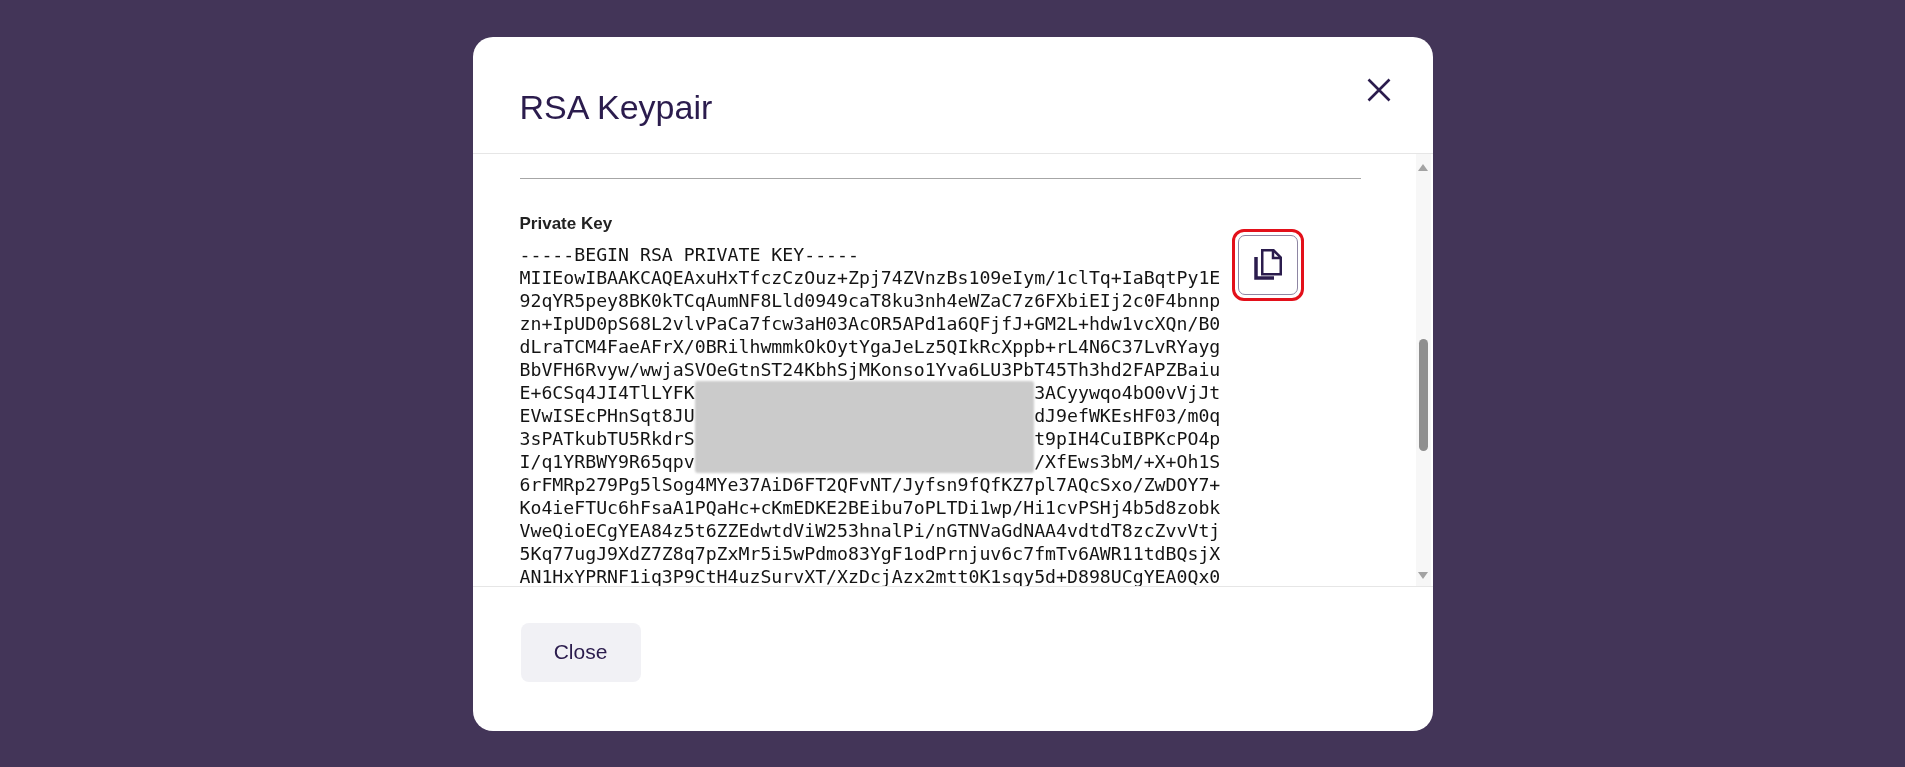 This screenshot has width=1905, height=767. I want to click on dialog-title: RSA Keypair, so click(616, 107).